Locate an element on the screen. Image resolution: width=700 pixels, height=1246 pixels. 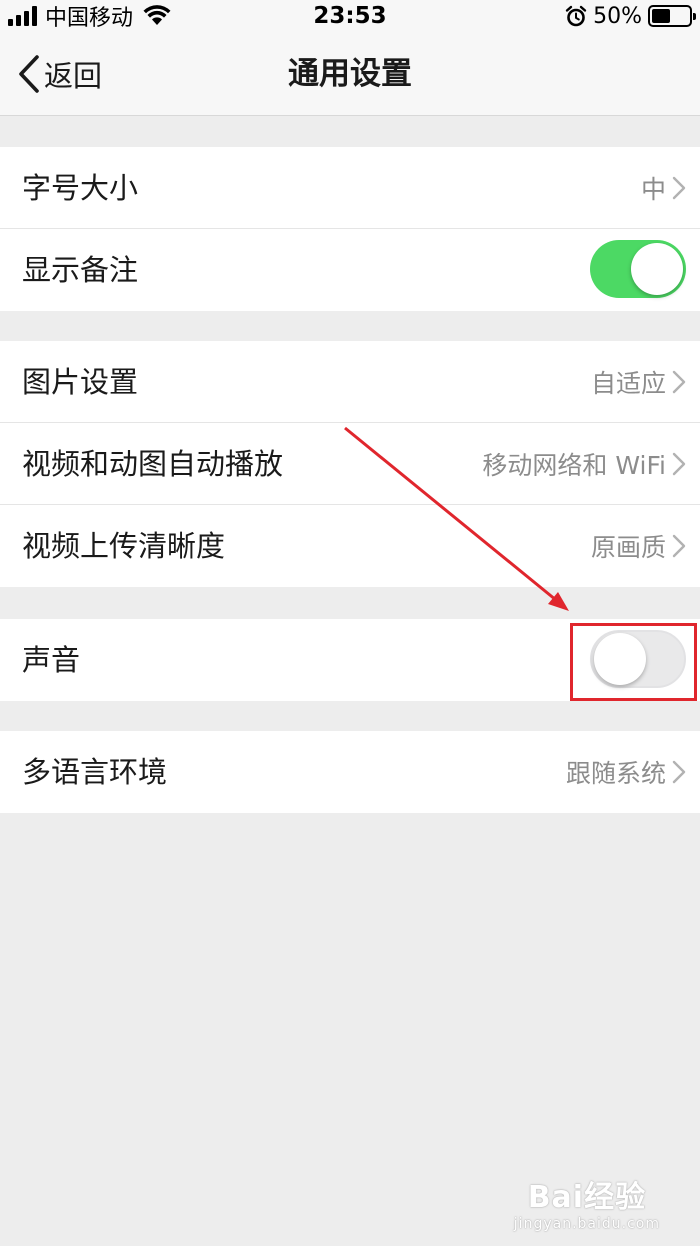
watermark-url: jingyan.baidu.com is located at coordinates (586, 1224).